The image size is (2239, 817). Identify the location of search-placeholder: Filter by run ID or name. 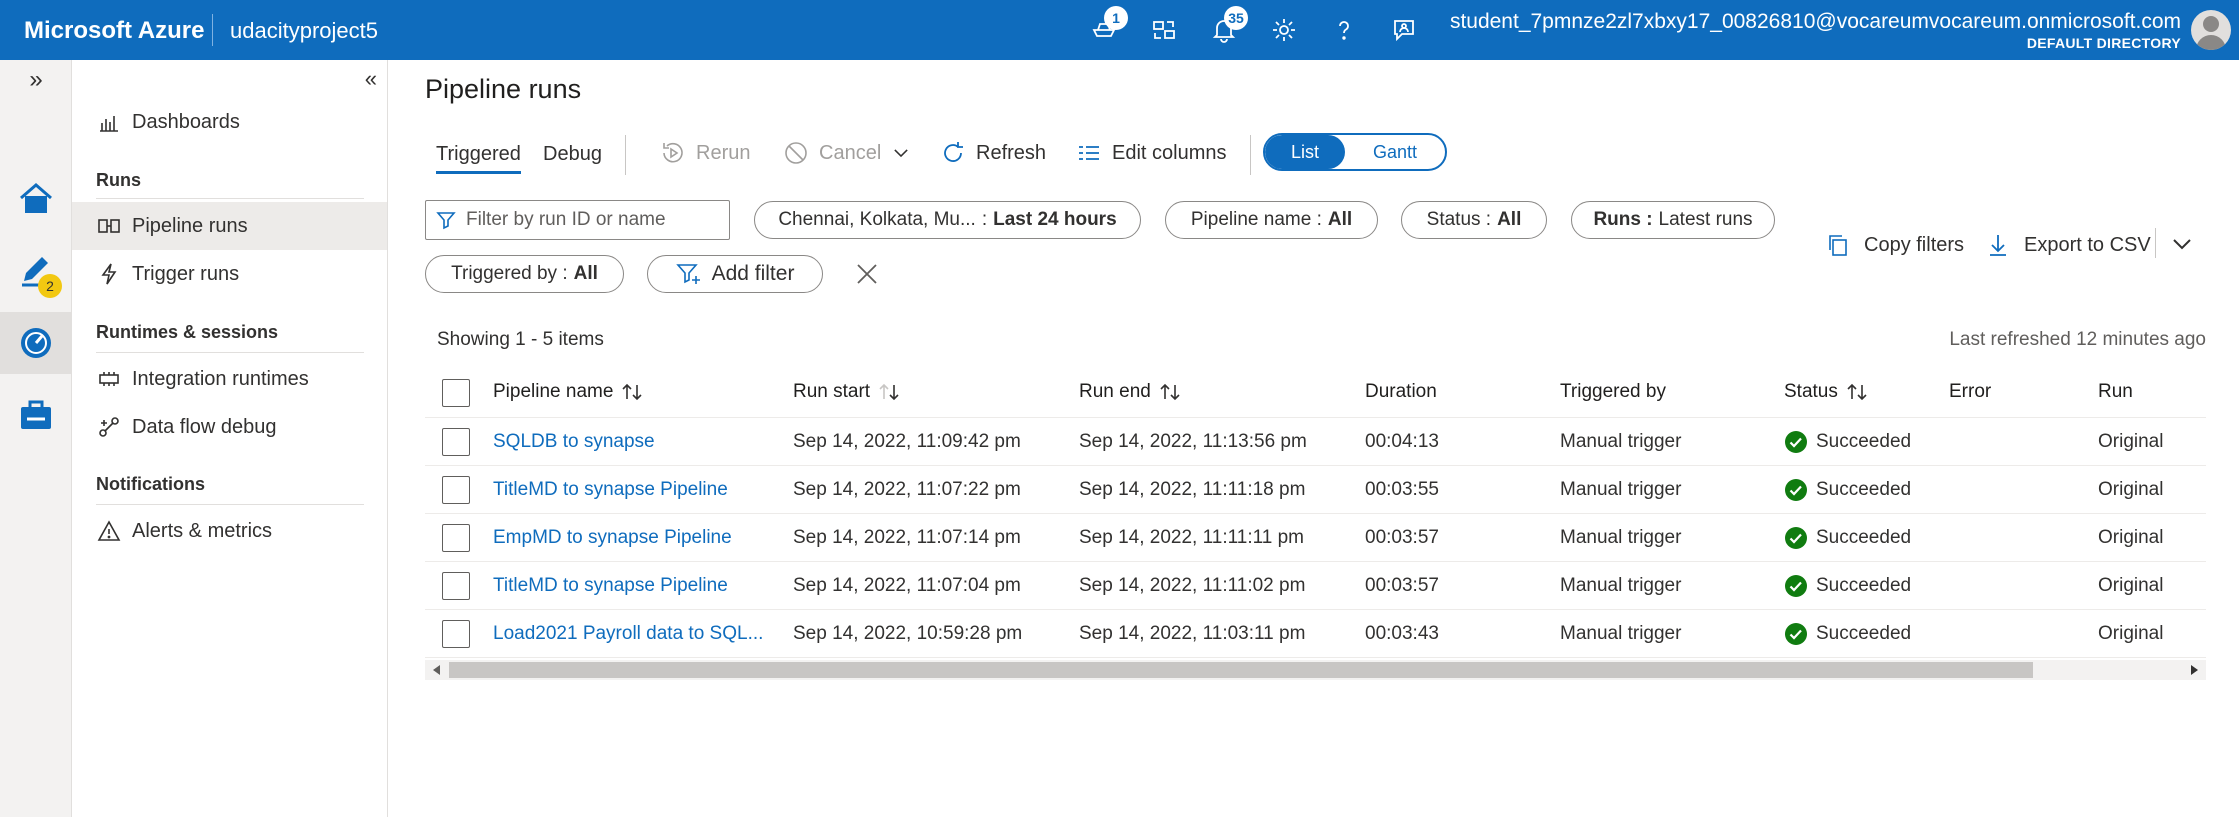
(566, 219).